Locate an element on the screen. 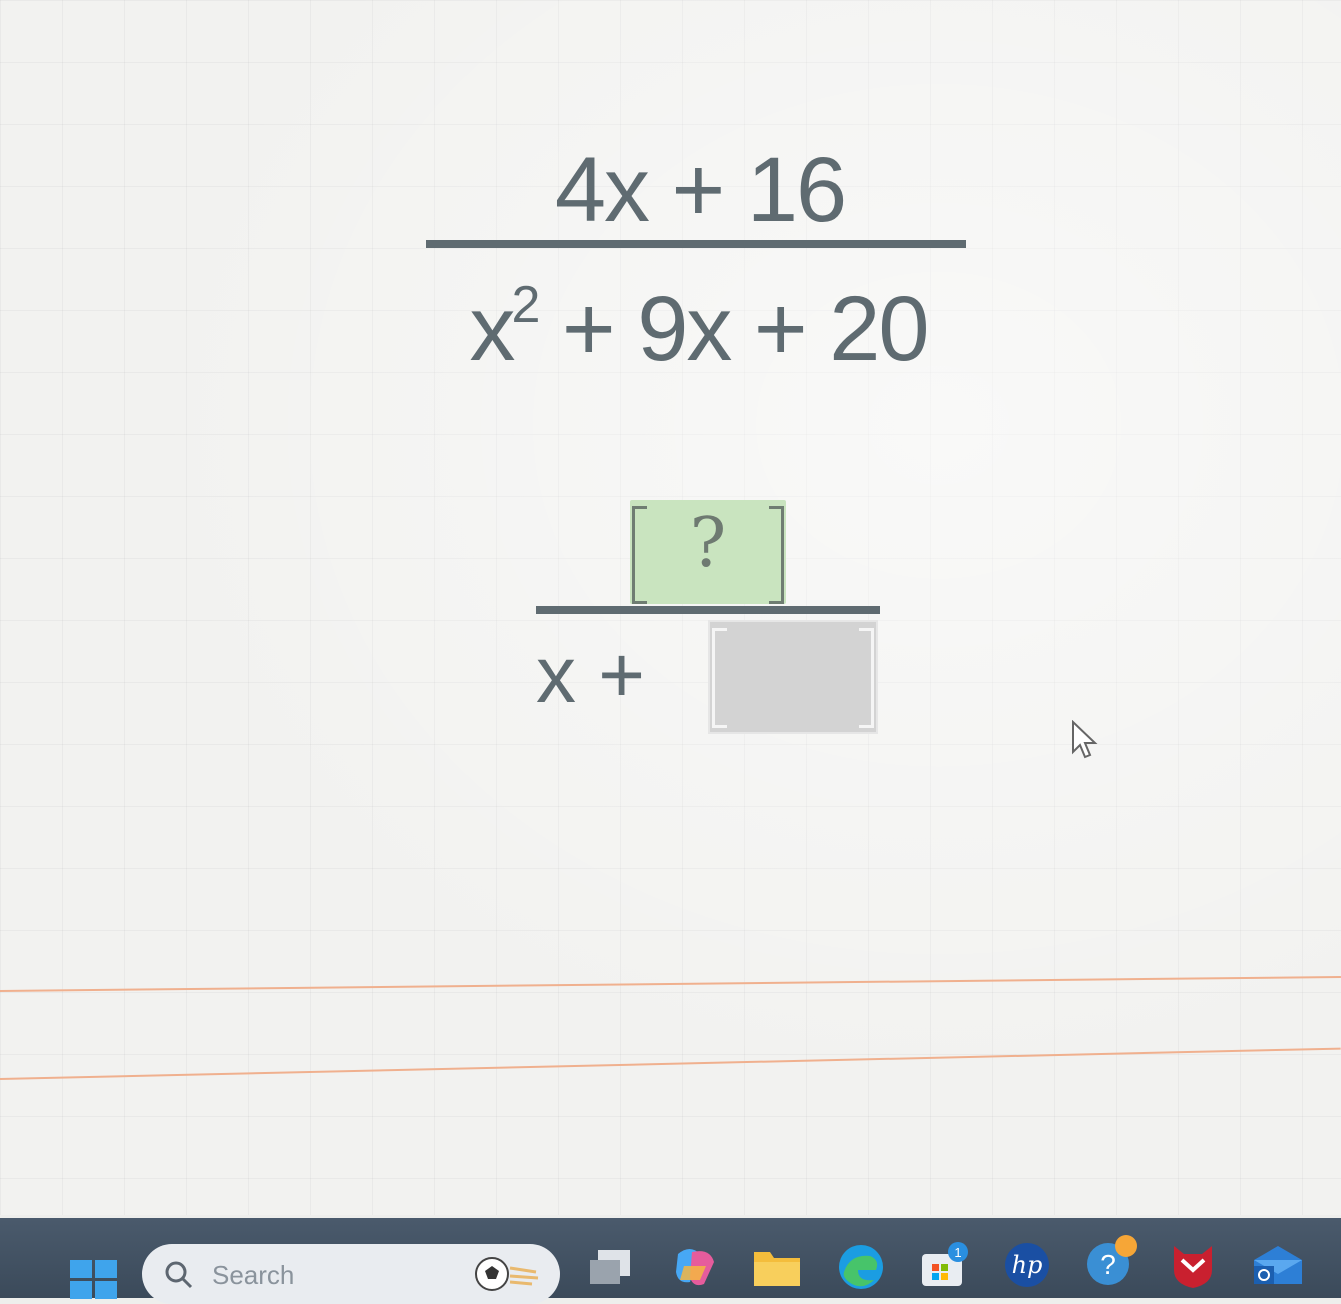 This screenshot has width=1341, height=1304. problem-numerator: 4x + 16 is located at coordinates (700, 190).